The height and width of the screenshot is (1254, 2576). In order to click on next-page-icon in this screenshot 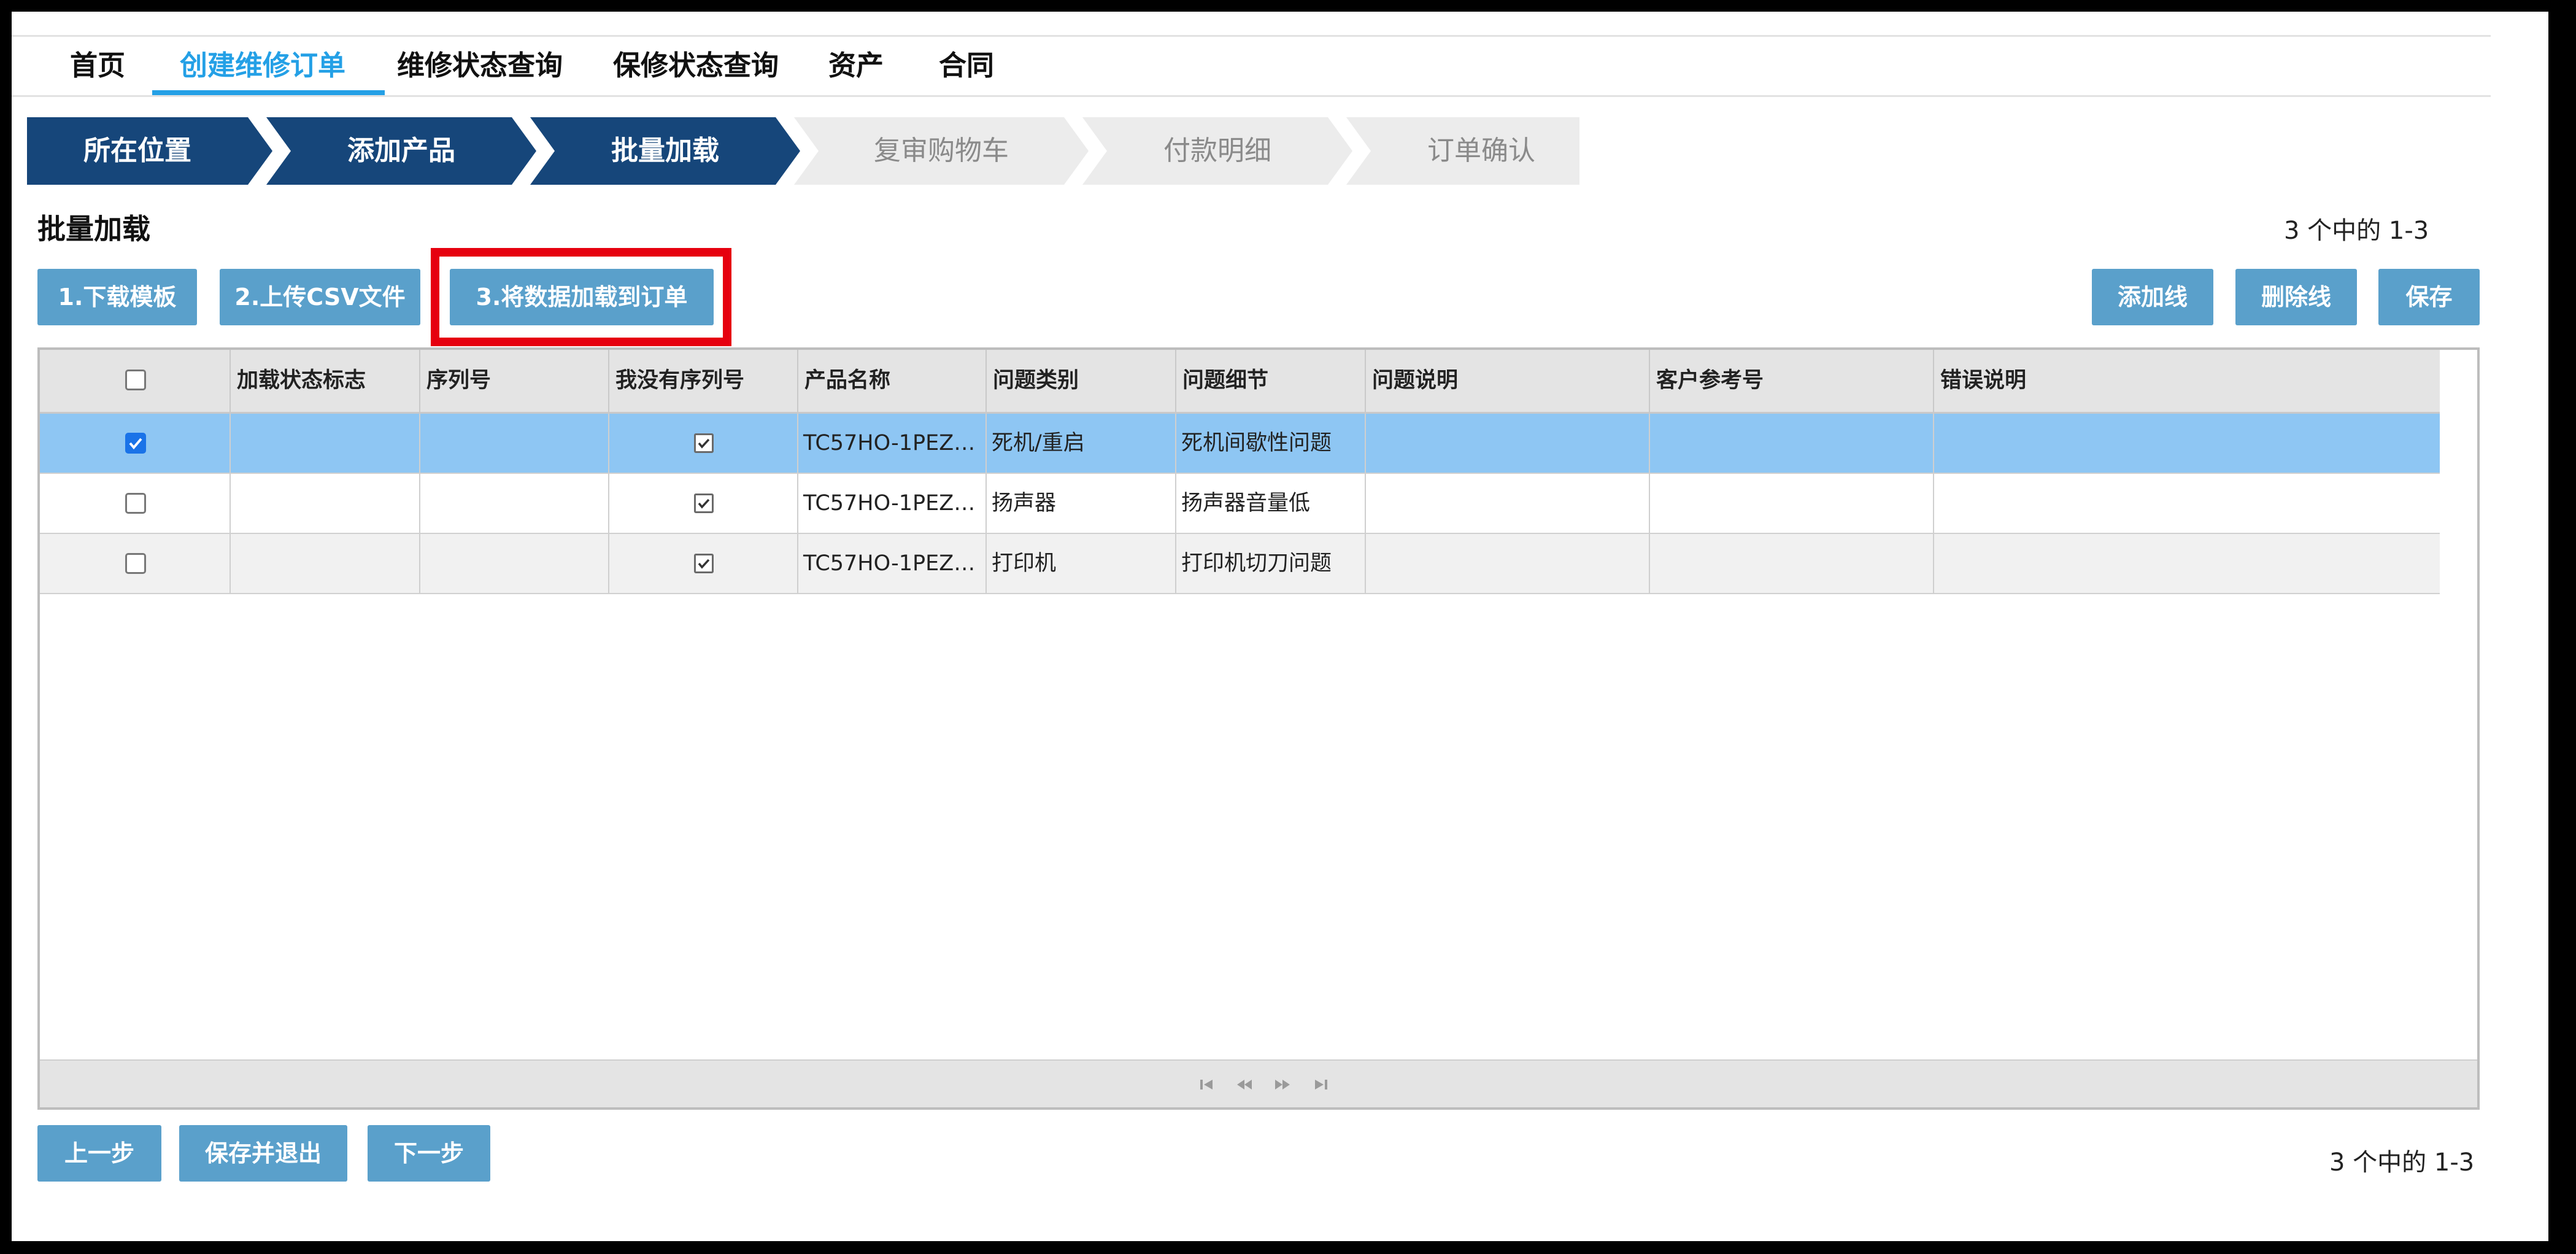, I will do `click(1282, 1084)`.